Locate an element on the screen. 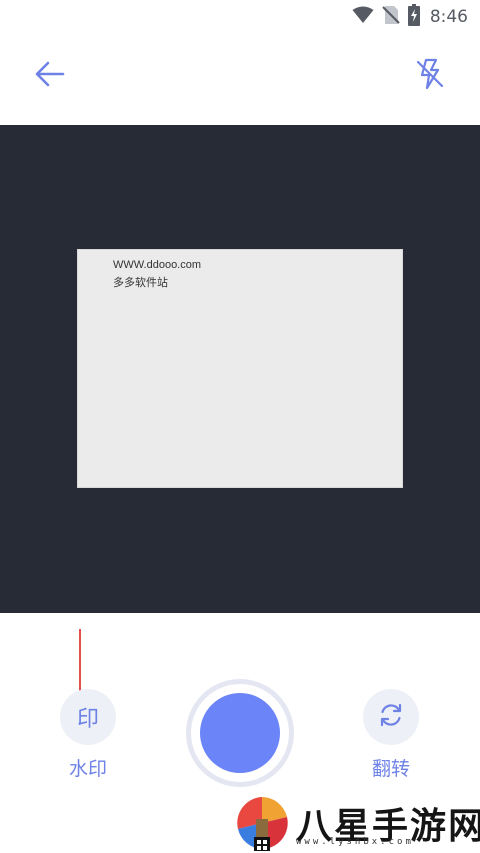 The image size is (480, 853). status-time: 8:46 is located at coordinates (448, 17).